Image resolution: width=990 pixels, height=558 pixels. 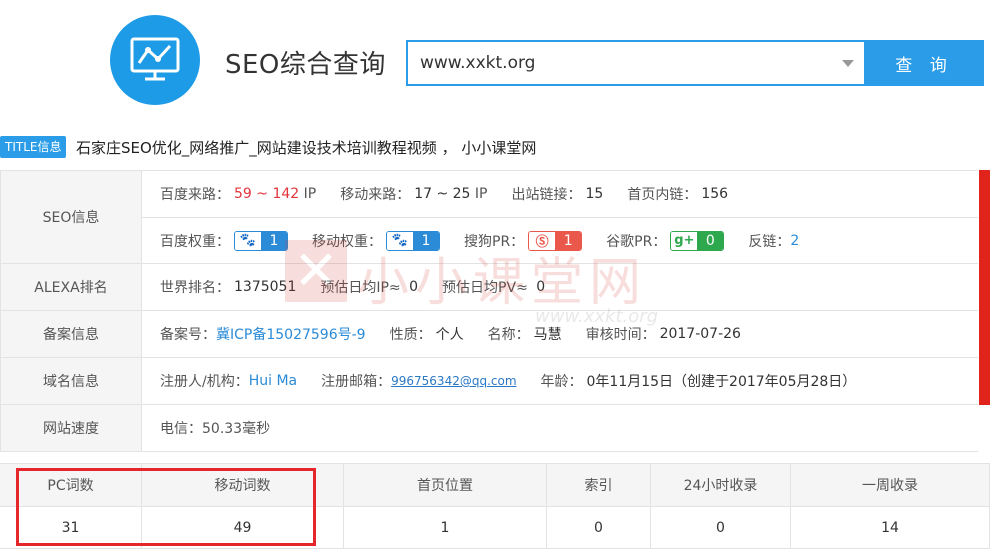 What do you see at coordinates (273, 381) in the screenshot?
I see `registrant-link: Hui Ma` at bounding box center [273, 381].